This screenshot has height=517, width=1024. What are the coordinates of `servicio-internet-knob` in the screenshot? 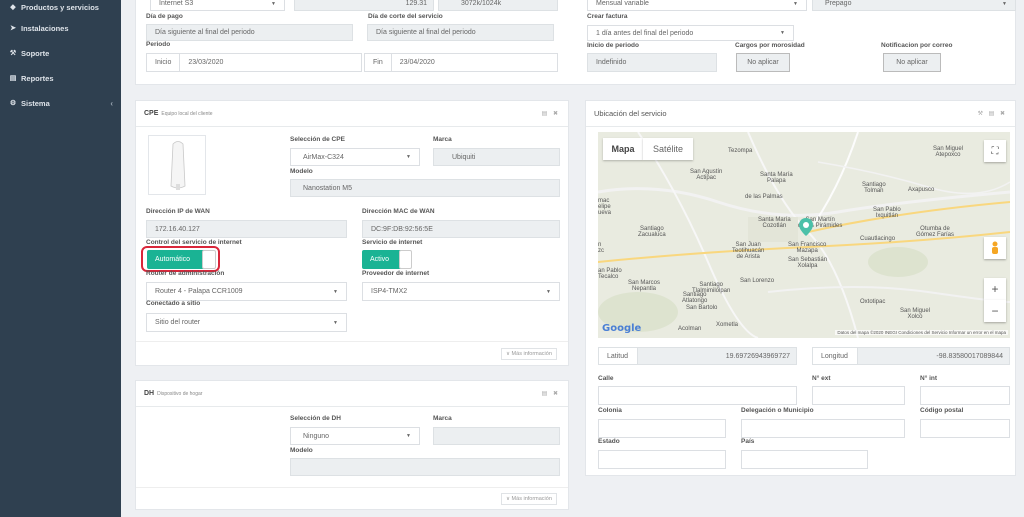 It's located at (405, 259).